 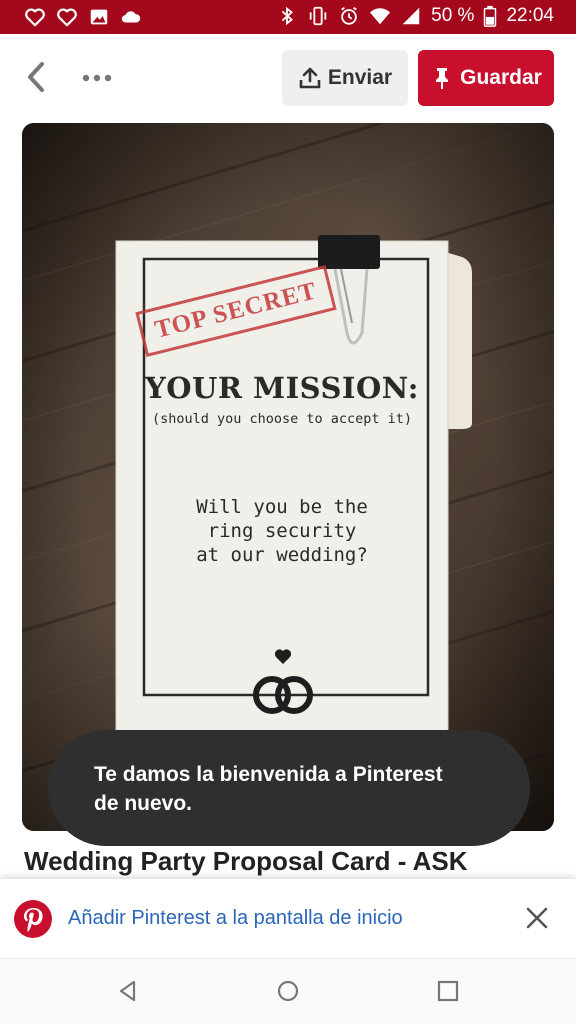 What do you see at coordinates (294, 863) in the screenshot?
I see `pin-title: Wedding Party Proposal Card - ASK` at bounding box center [294, 863].